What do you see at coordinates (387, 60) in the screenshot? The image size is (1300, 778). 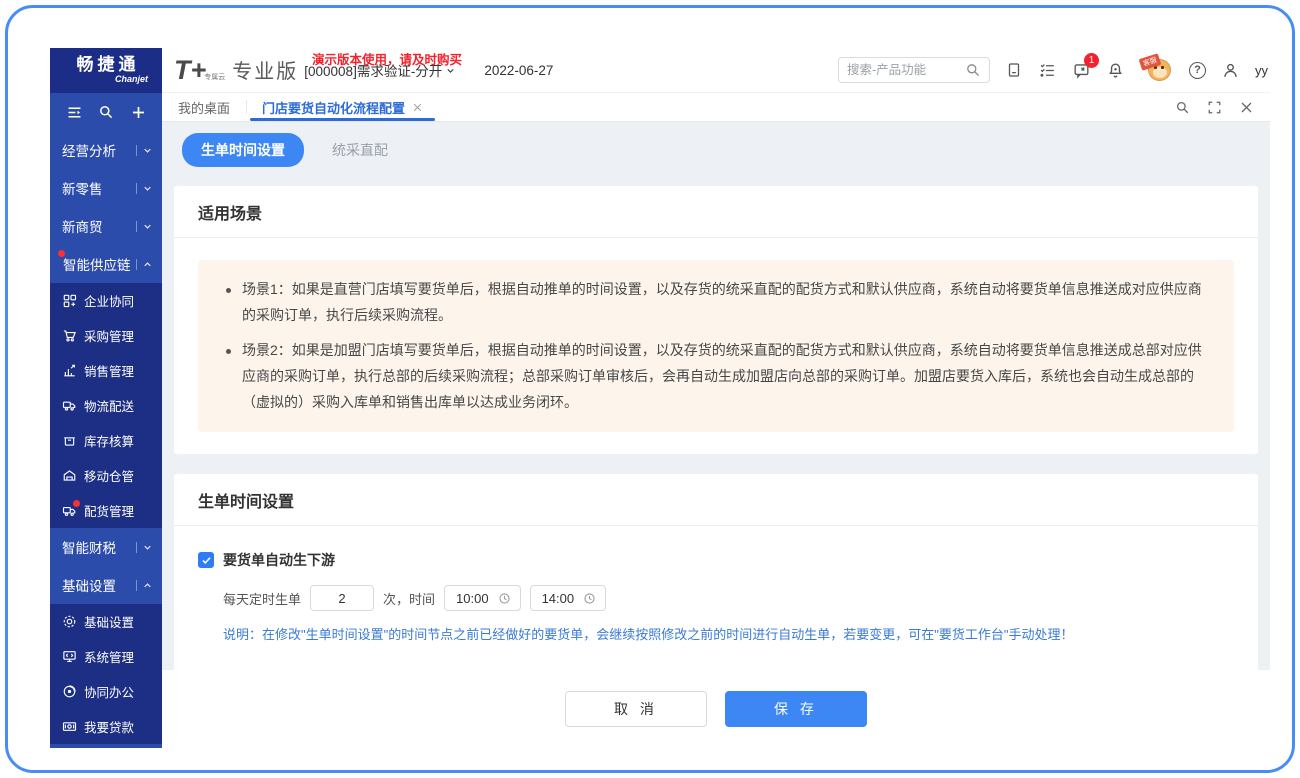 I see `demo-version-notice: 演示版本使用，请及时购买` at bounding box center [387, 60].